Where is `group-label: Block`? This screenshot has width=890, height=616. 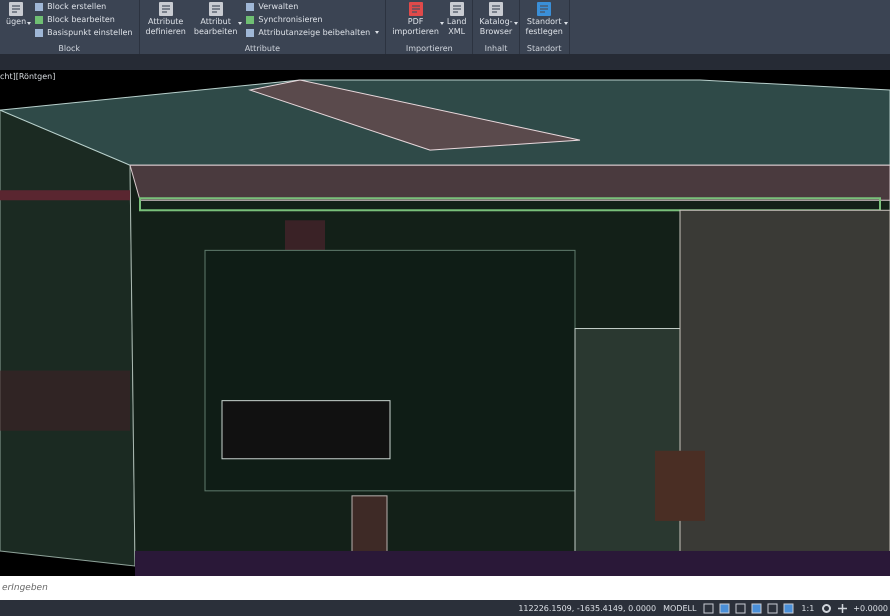 group-label: Block is located at coordinates (69, 49).